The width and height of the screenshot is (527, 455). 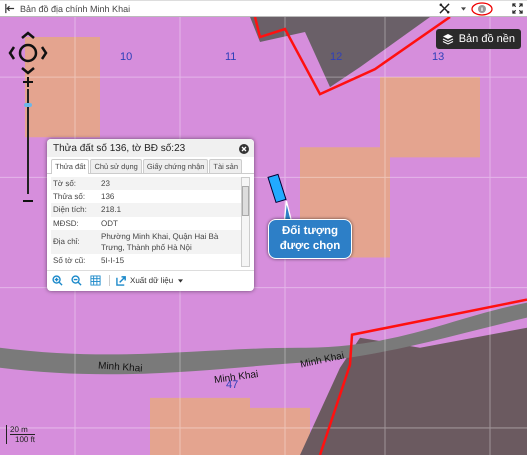 What do you see at coordinates (21, 434) in the screenshot?
I see `scale-bar: 20 m 100 ft` at bounding box center [21, 434].